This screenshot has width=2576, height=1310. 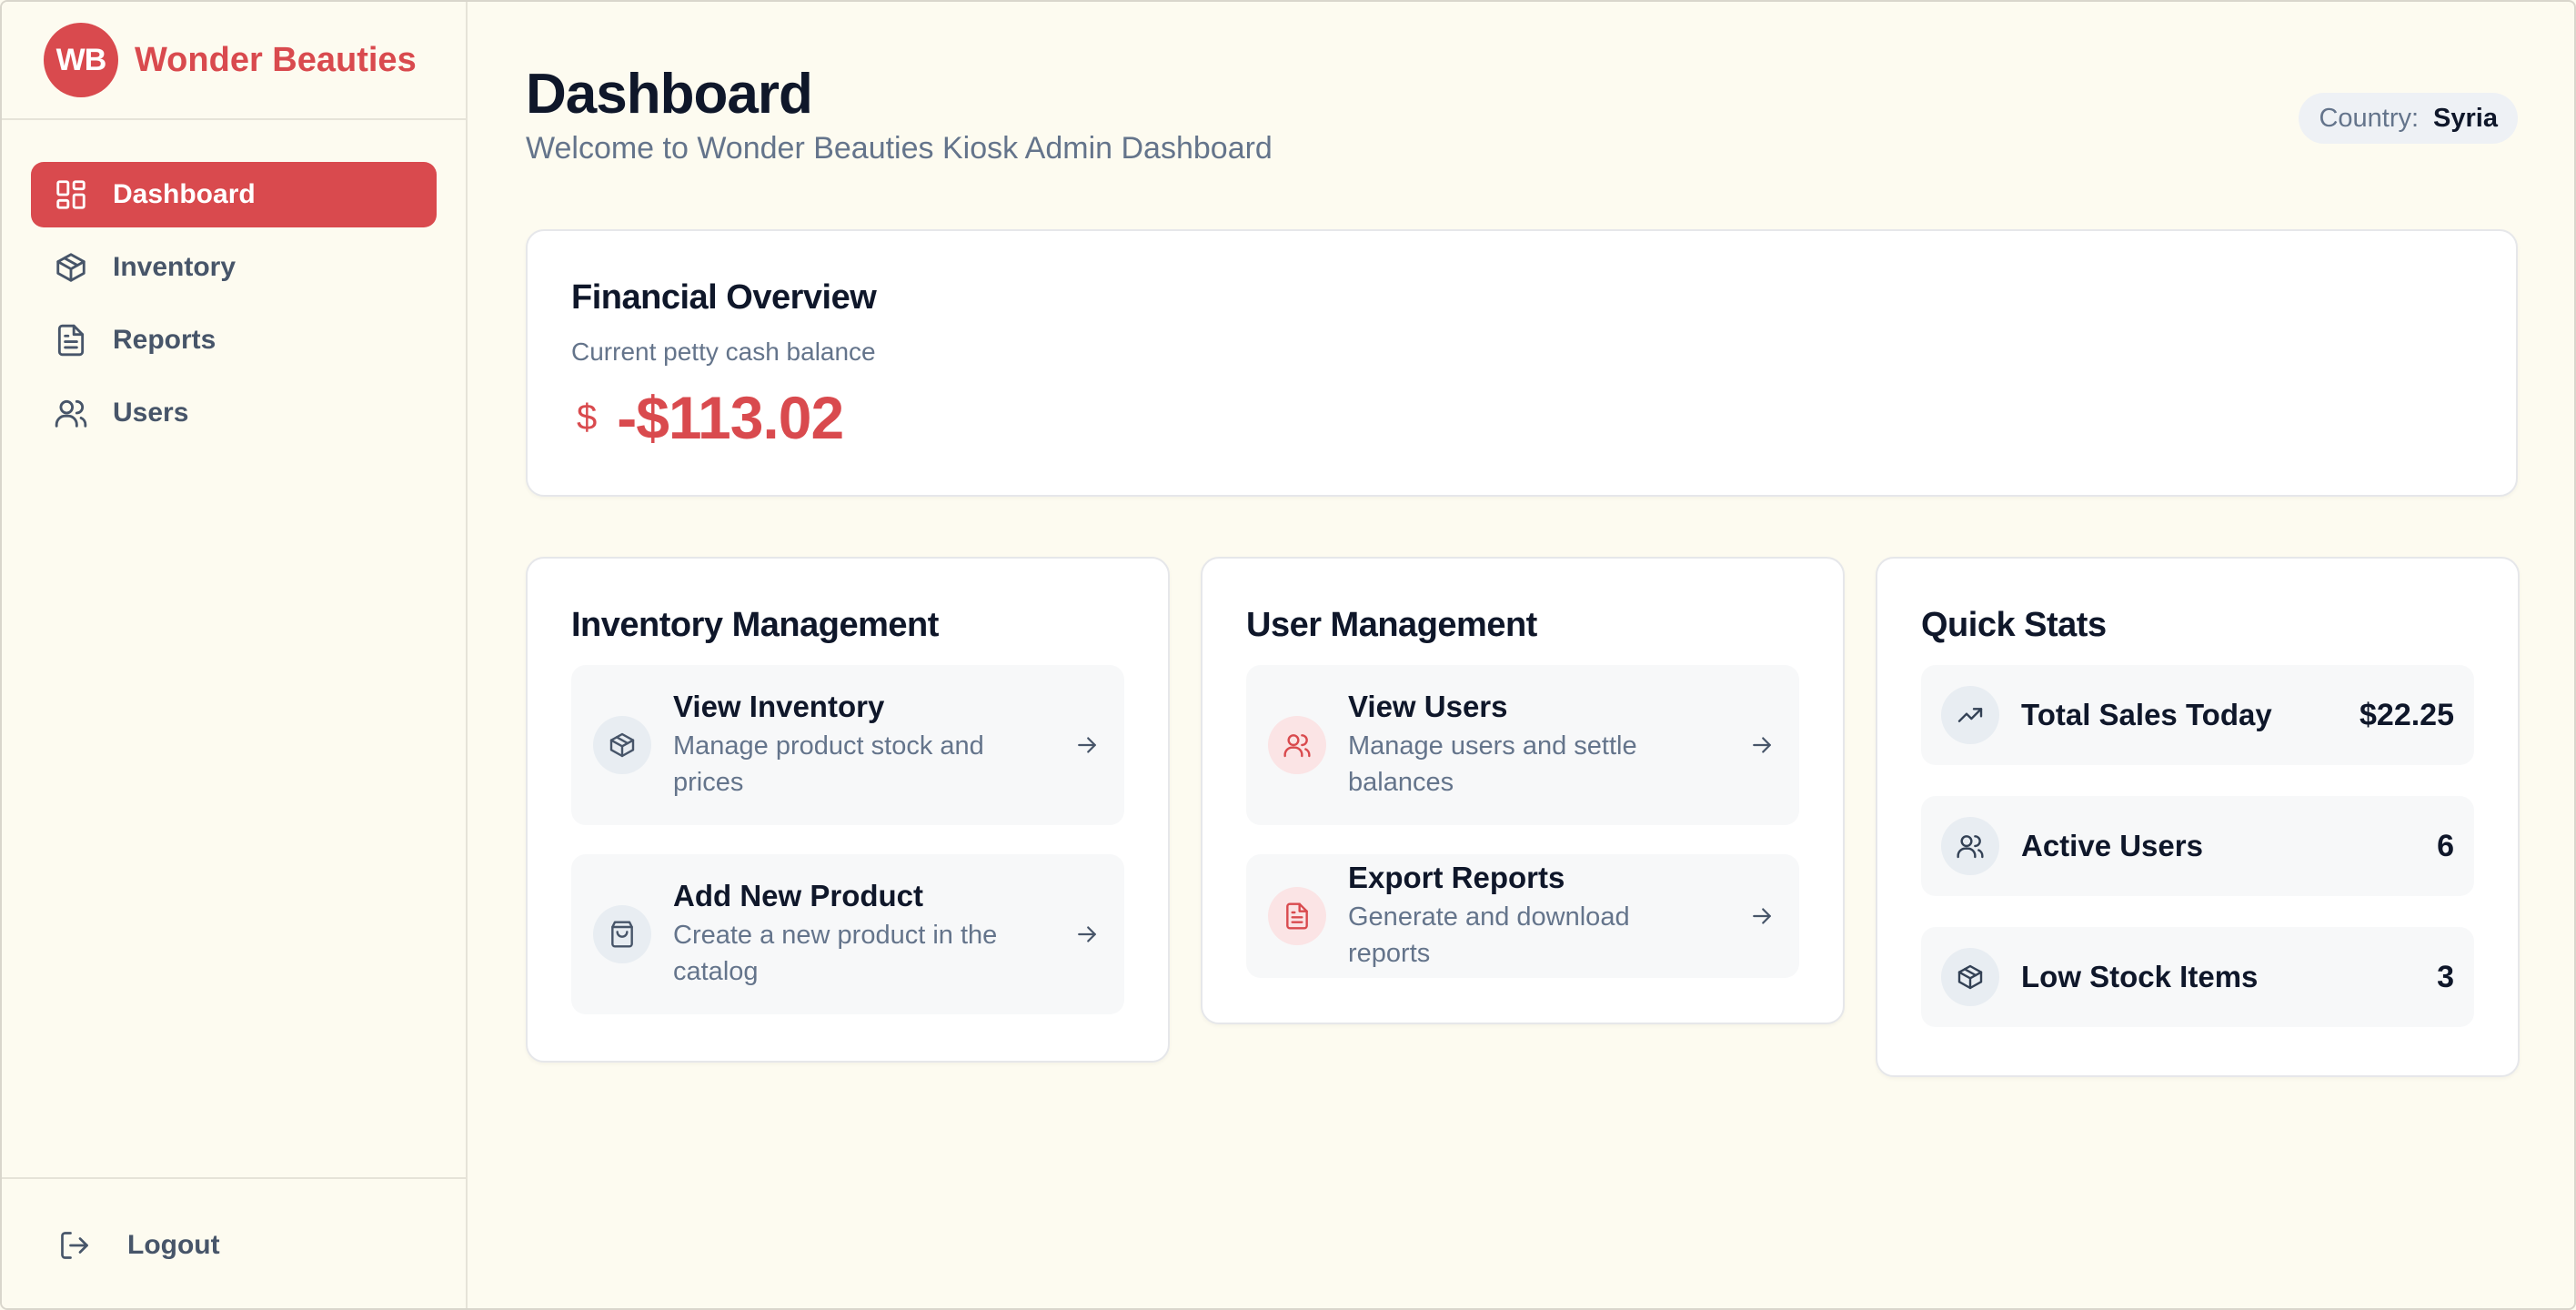 I want to click on stat-active-users: Active Users 6, so click(x=2197, y=846).